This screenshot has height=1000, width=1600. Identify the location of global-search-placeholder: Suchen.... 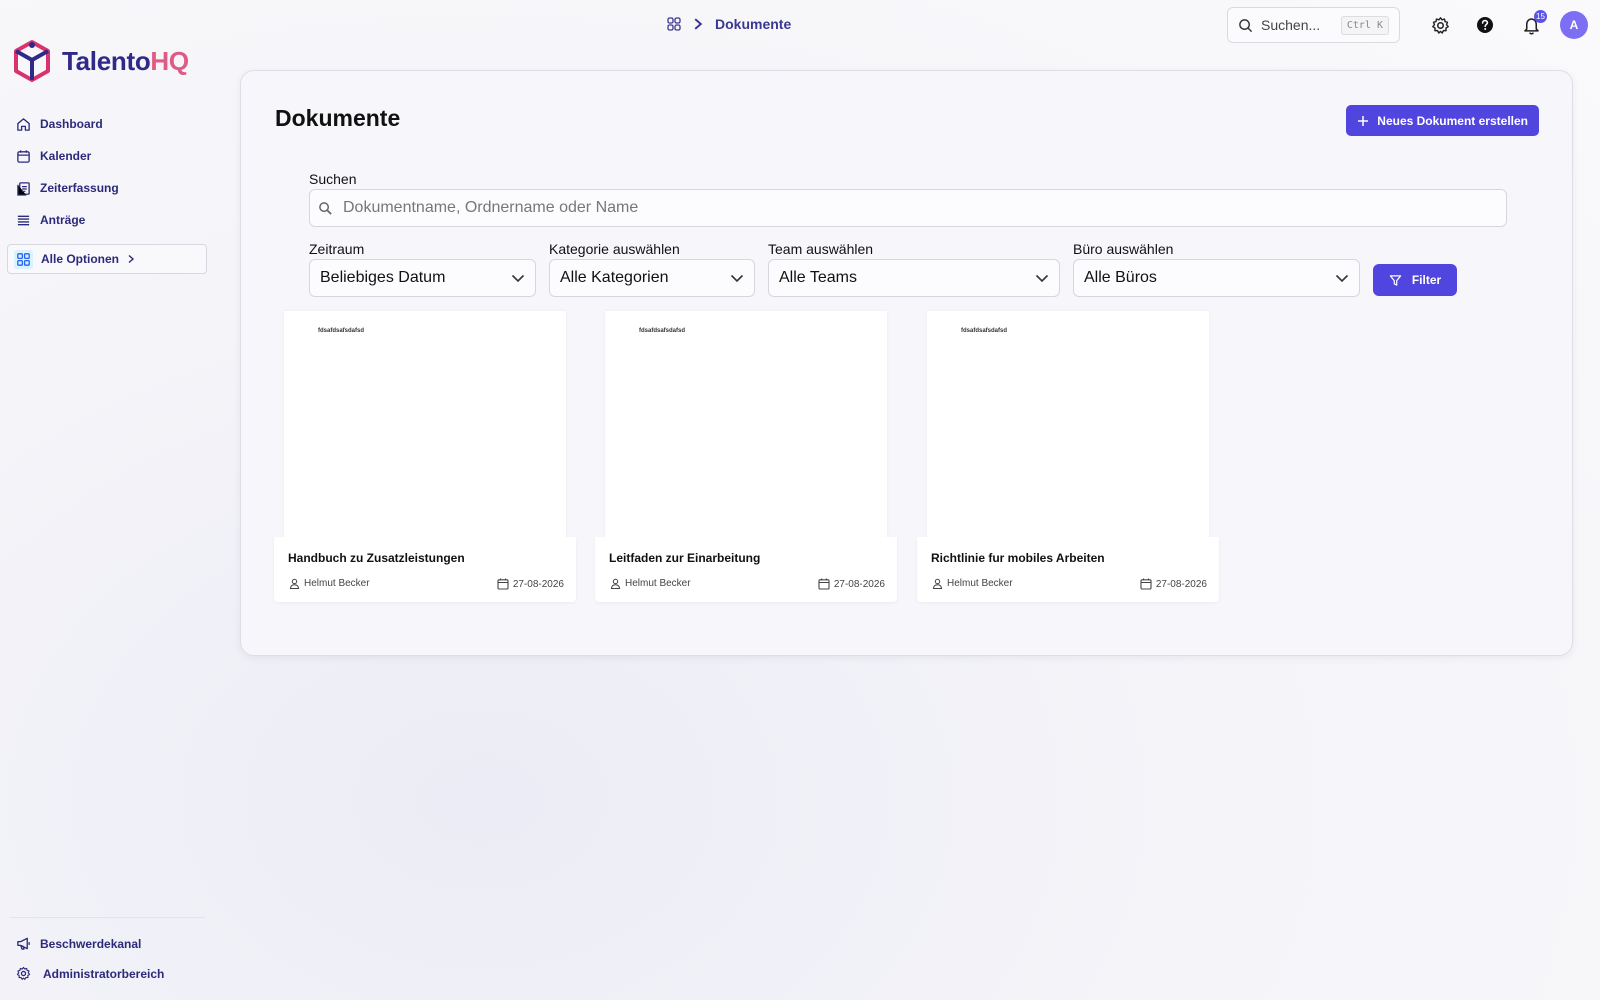
(1291, 25).